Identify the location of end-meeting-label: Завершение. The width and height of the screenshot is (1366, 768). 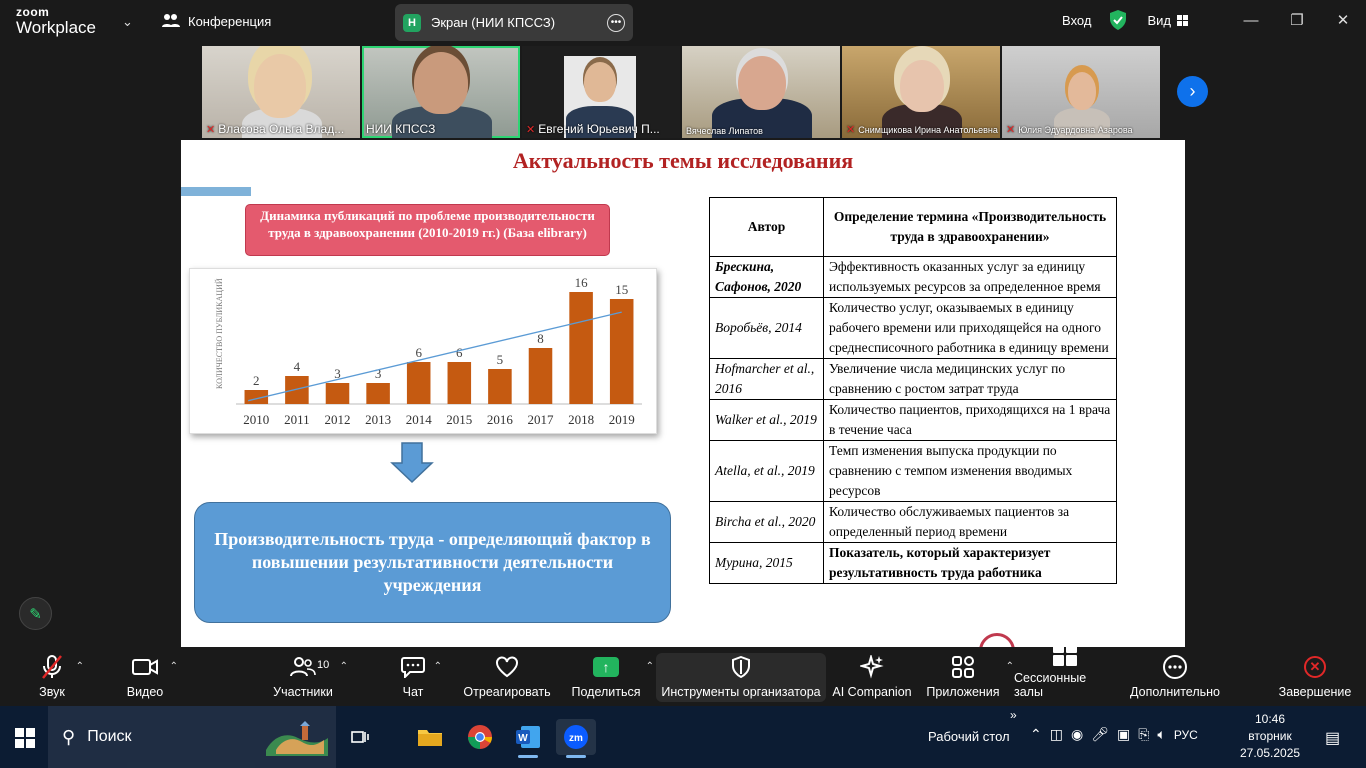
(1315, 692).